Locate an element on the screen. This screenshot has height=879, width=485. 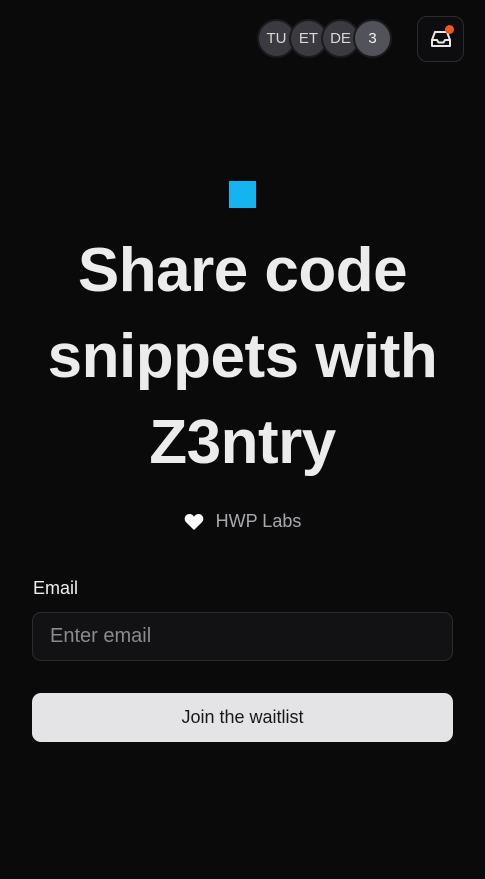
inbox-button is located at coordinates (440, 39).